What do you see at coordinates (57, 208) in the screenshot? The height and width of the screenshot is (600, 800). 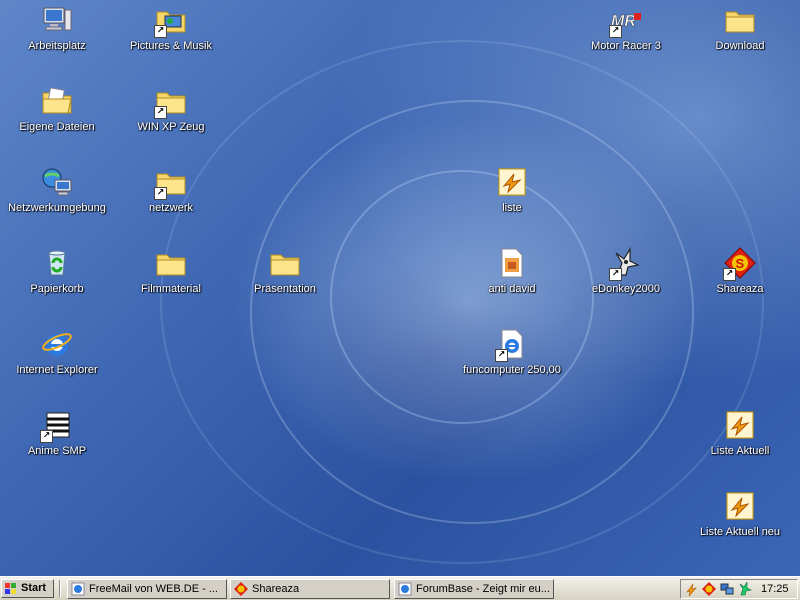 I see `desktop-icon-label: Netzwerkumgebung` at bounding box center [57, 208].